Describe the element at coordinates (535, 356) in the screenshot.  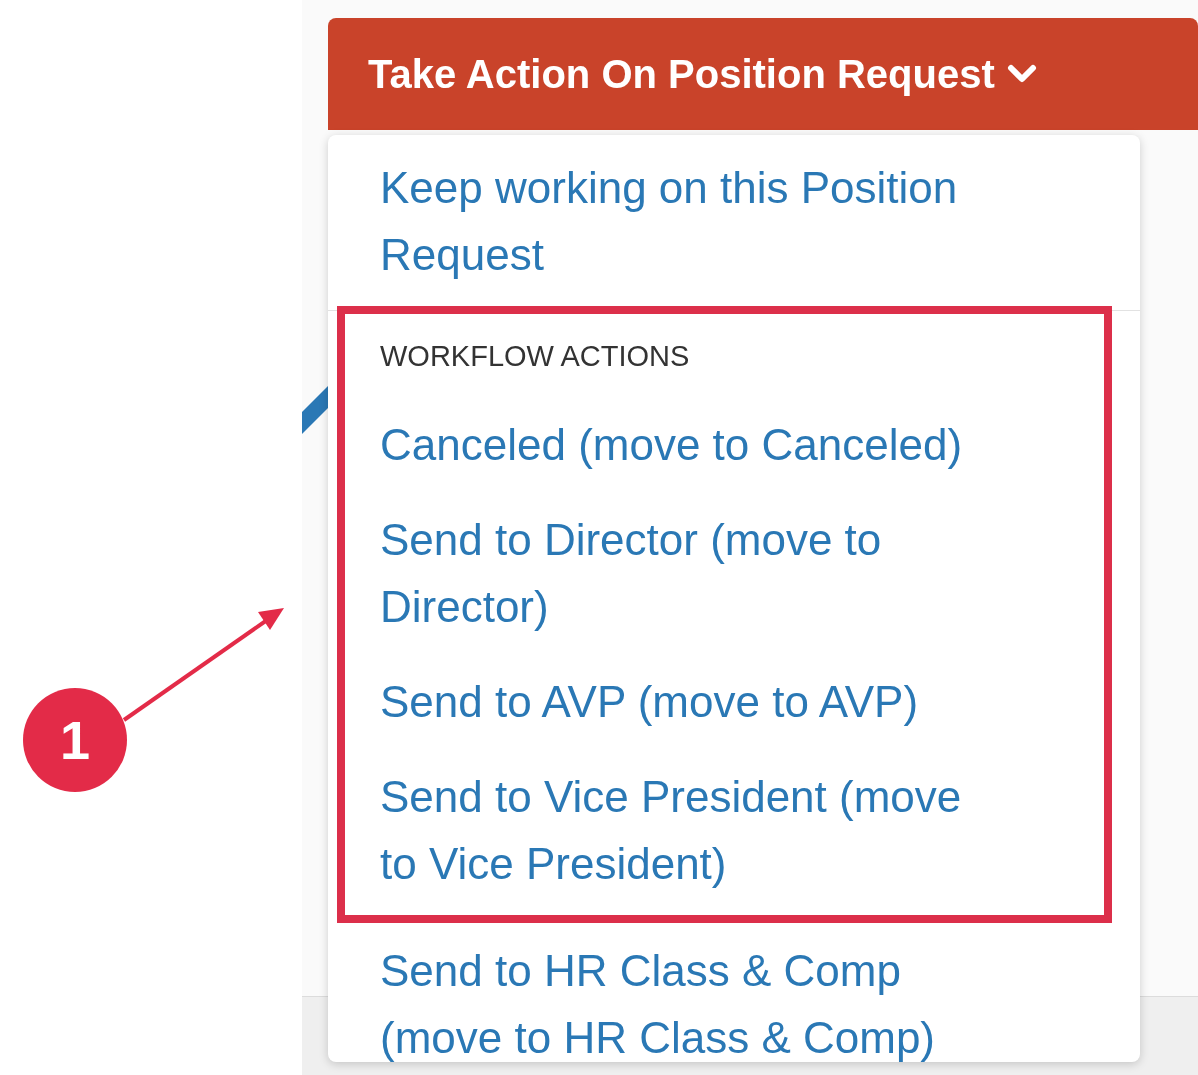
I see `section-heading: WORKFLOW ACTIONS` at that location.